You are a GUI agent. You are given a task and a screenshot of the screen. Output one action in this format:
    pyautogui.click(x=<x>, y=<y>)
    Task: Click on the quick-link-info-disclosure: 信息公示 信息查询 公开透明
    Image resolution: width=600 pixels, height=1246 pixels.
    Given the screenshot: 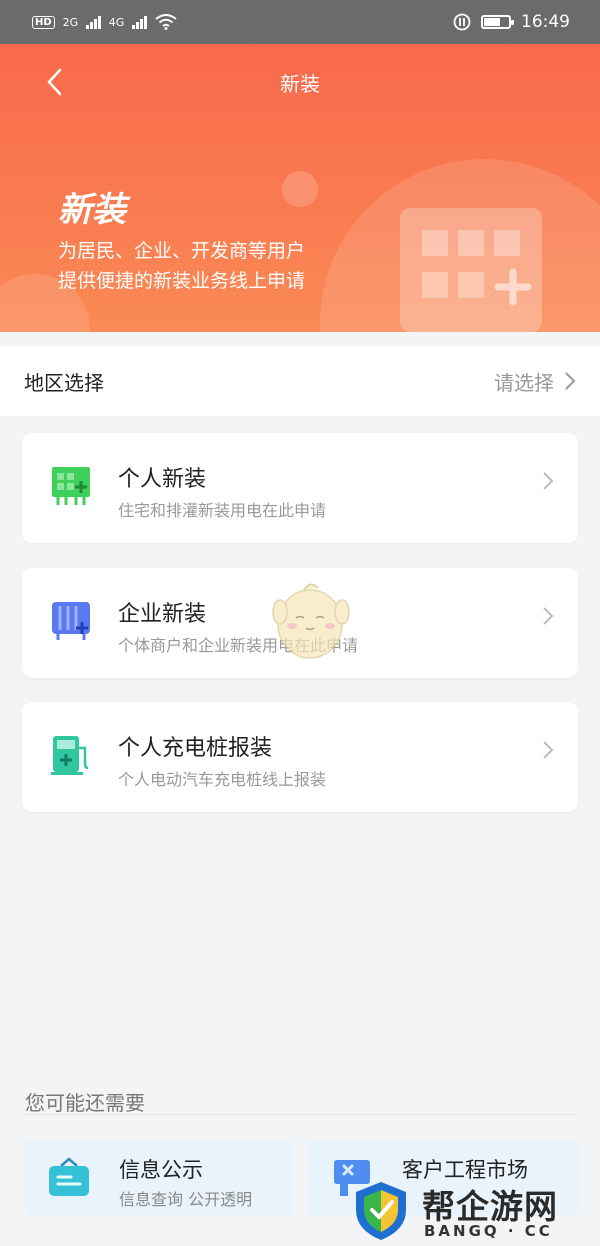 What is the action you would take?
    pyautogui.click(x=159, y=1178)
    